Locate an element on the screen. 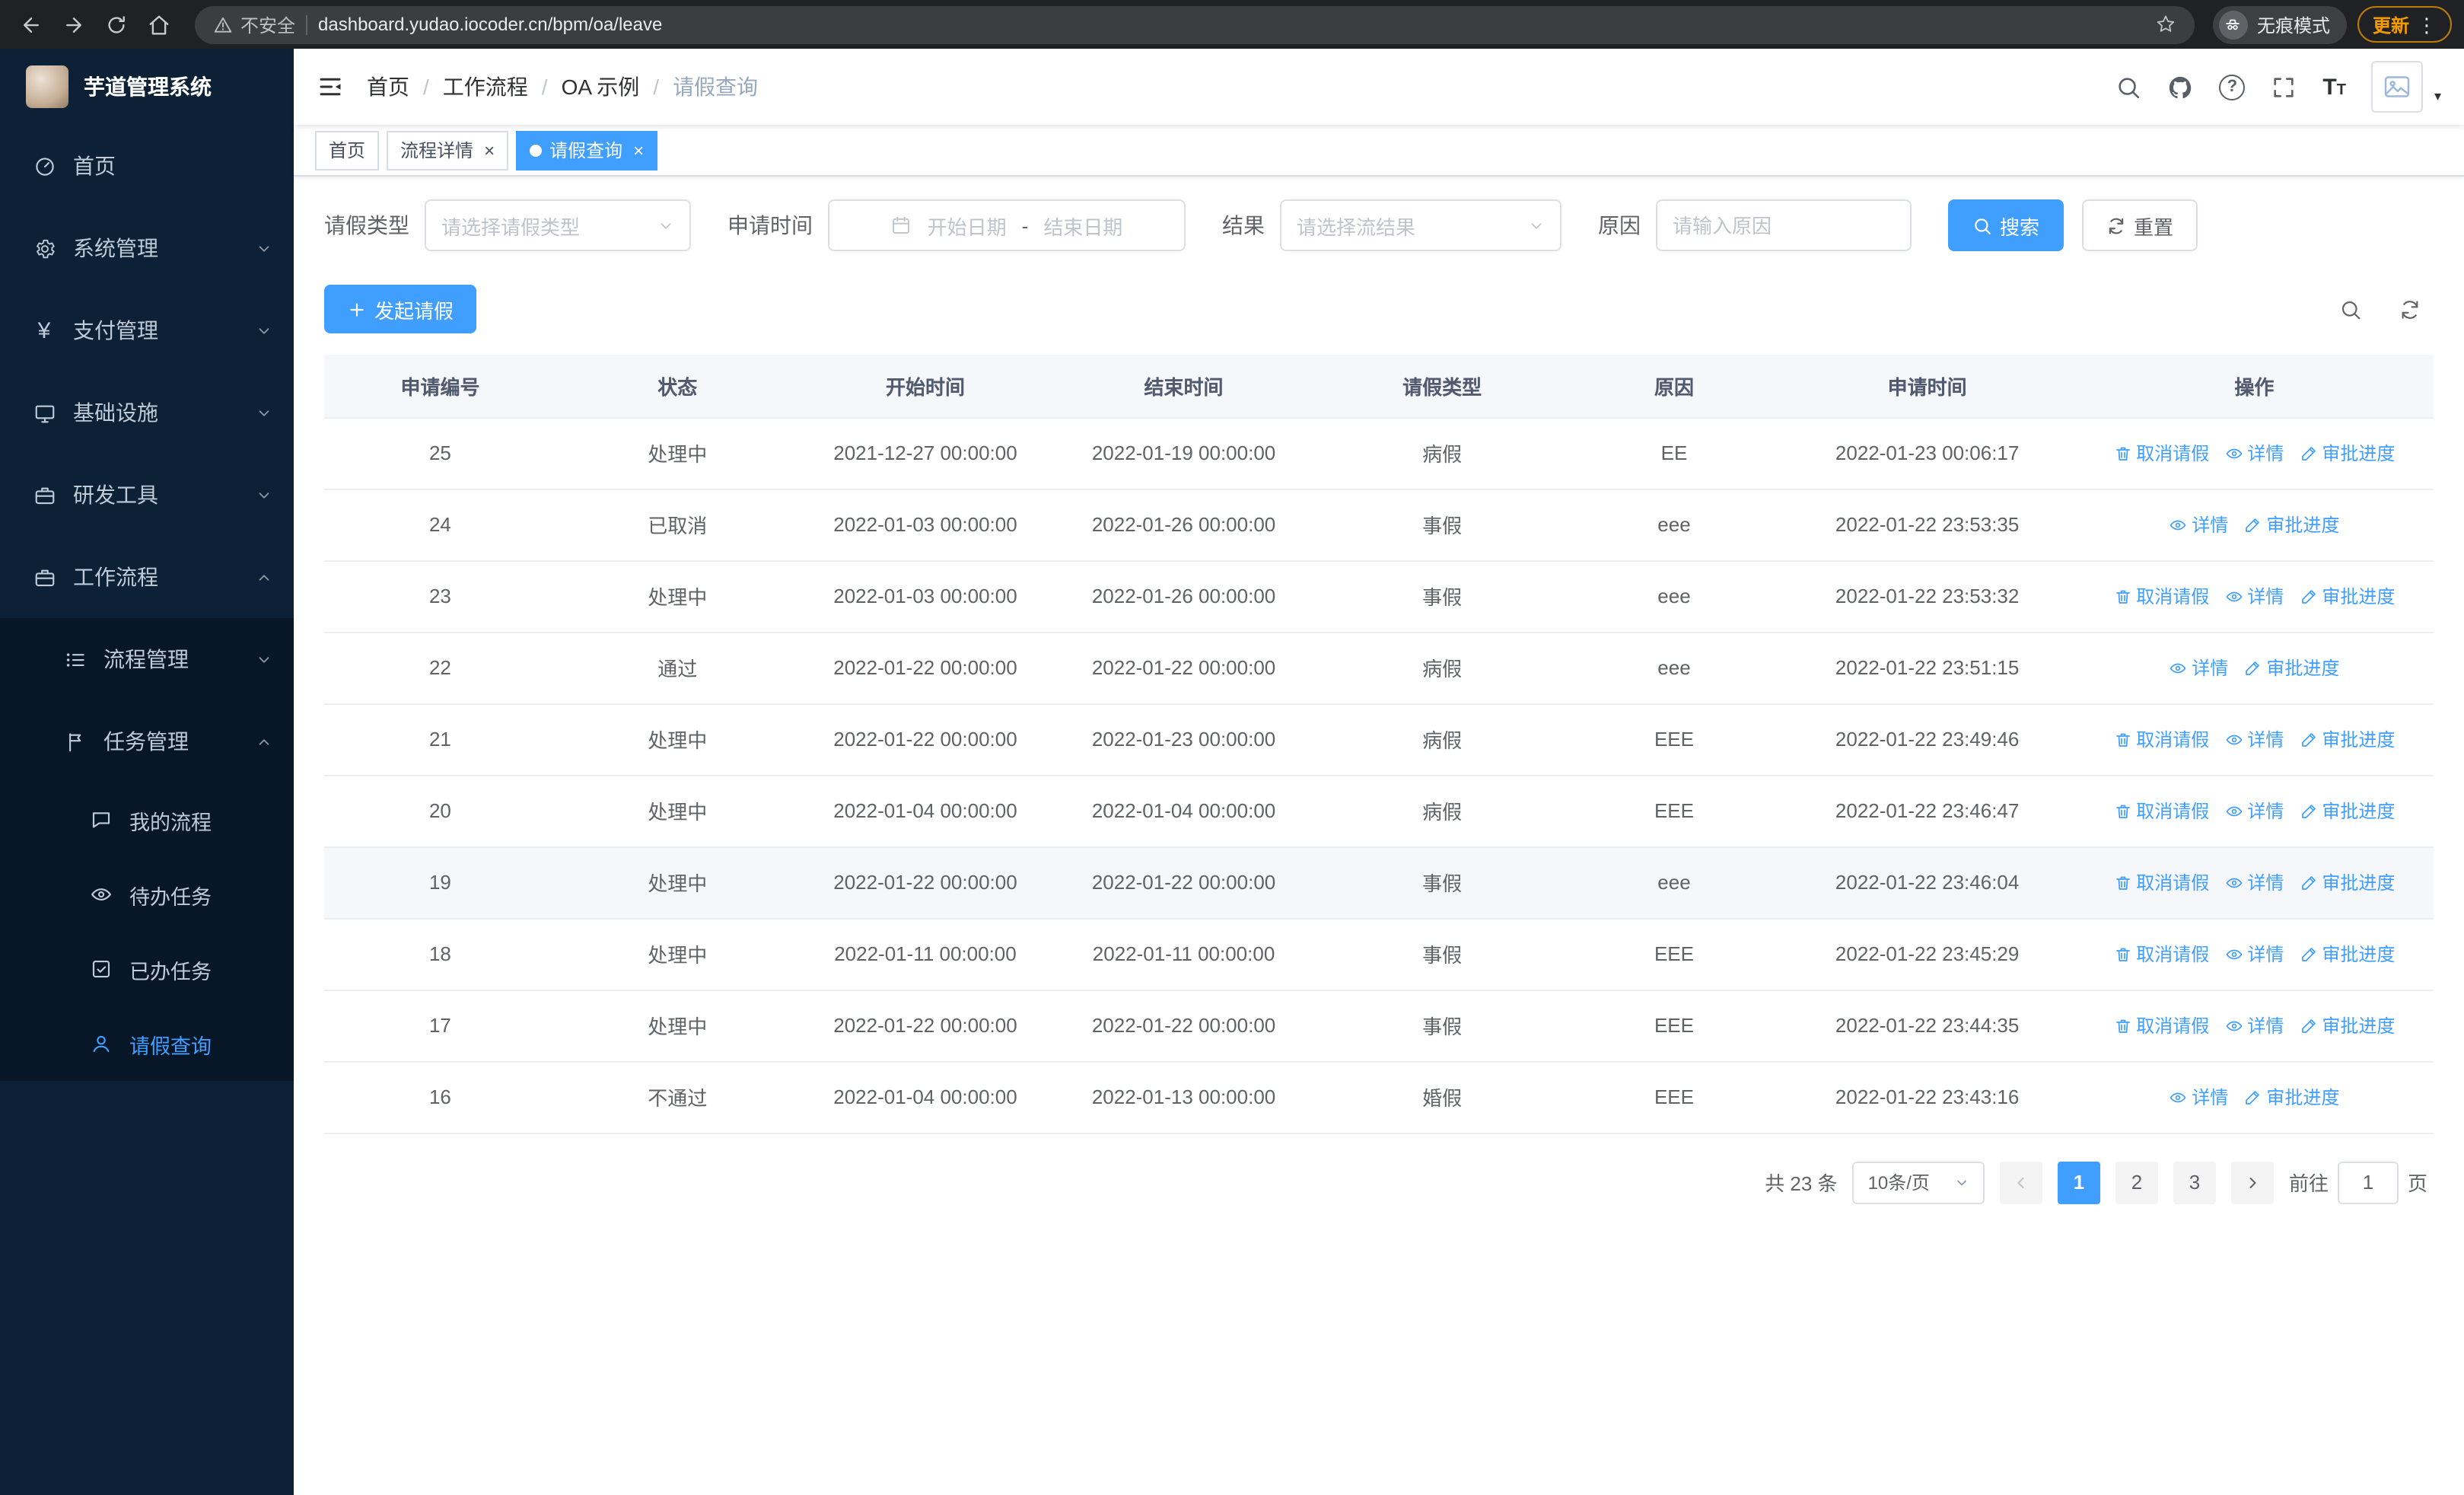  app-title: 芋道管理系统 is located at coordinates (148, 87).